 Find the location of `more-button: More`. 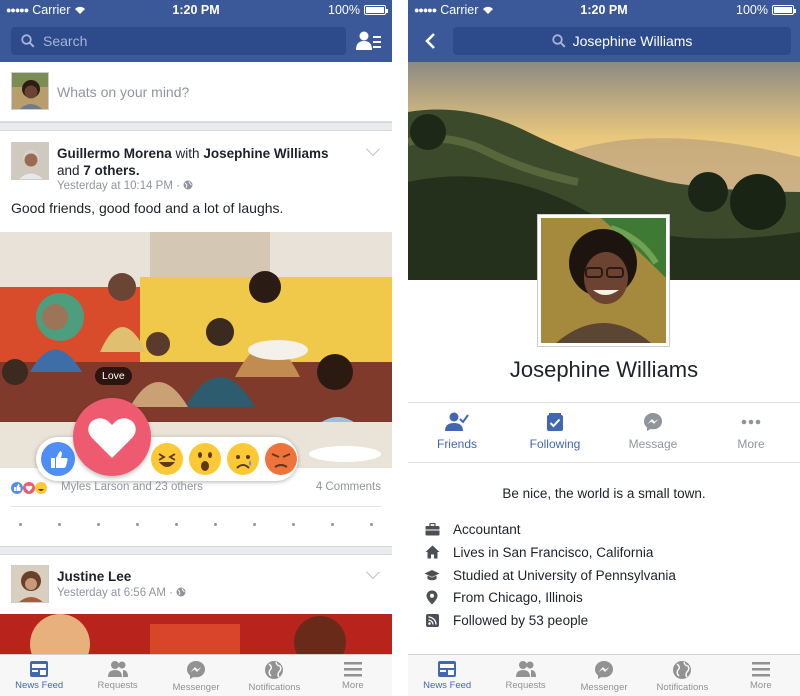

more-button: More is located at coordinates (751, 432).